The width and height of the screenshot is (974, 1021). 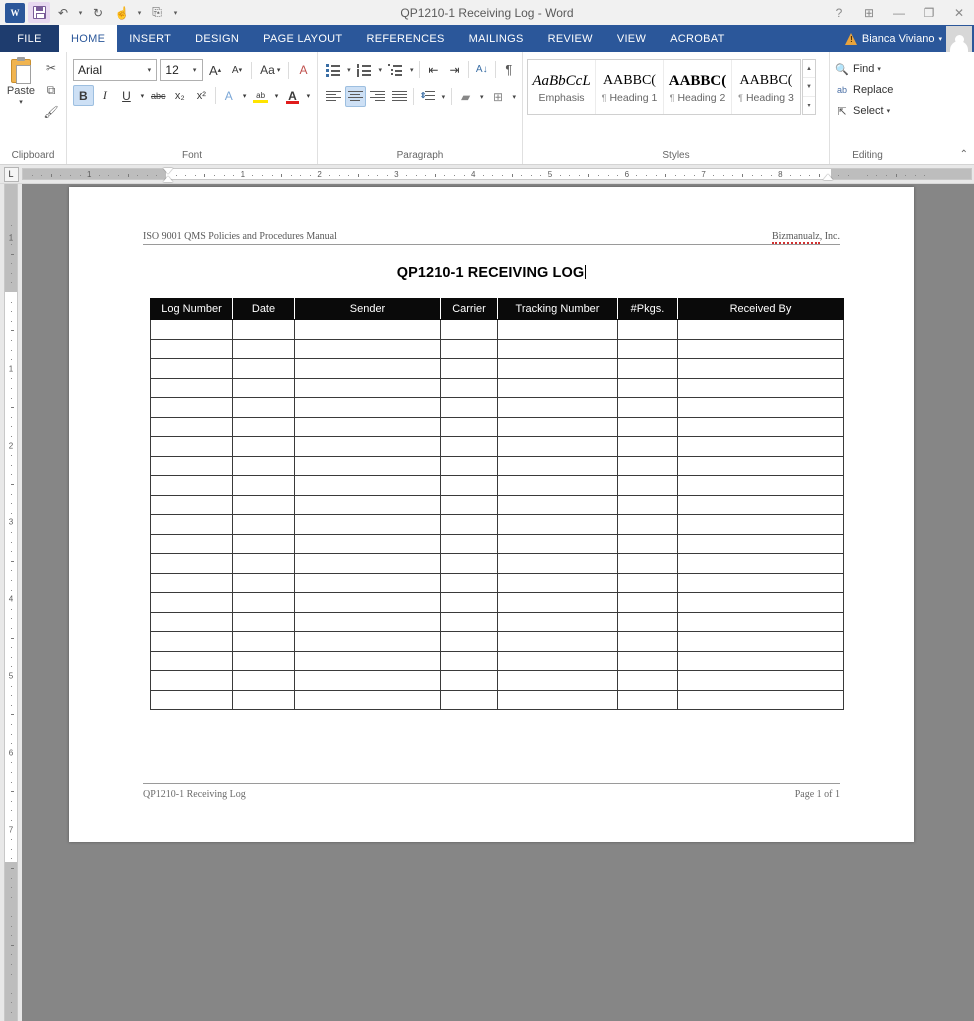 What do you see at coordinates (879, 69) in the screenshot?
I see `find-dropdown-icon: ▾` at bounding box center [879, 69].